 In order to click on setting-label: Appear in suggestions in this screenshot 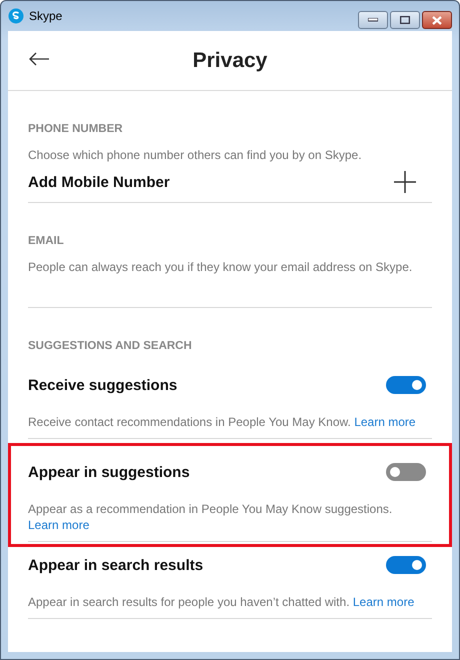, I will do `click(109, 472)`.